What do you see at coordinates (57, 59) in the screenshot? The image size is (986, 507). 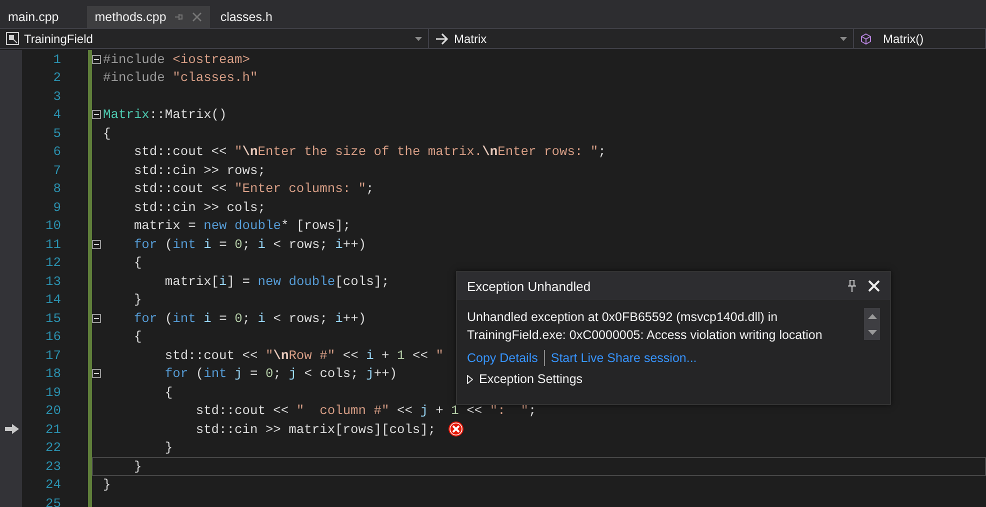 I see `line-number: 1` at bounding box center [57, 59].